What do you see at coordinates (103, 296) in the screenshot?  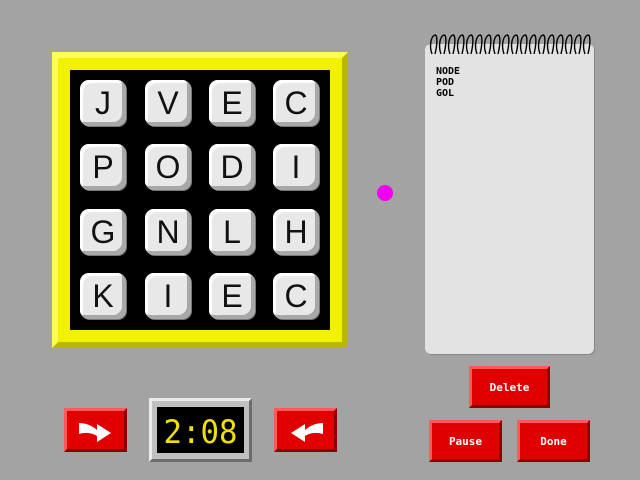 I see `letter-die: K` at bounding box center [103, 296].